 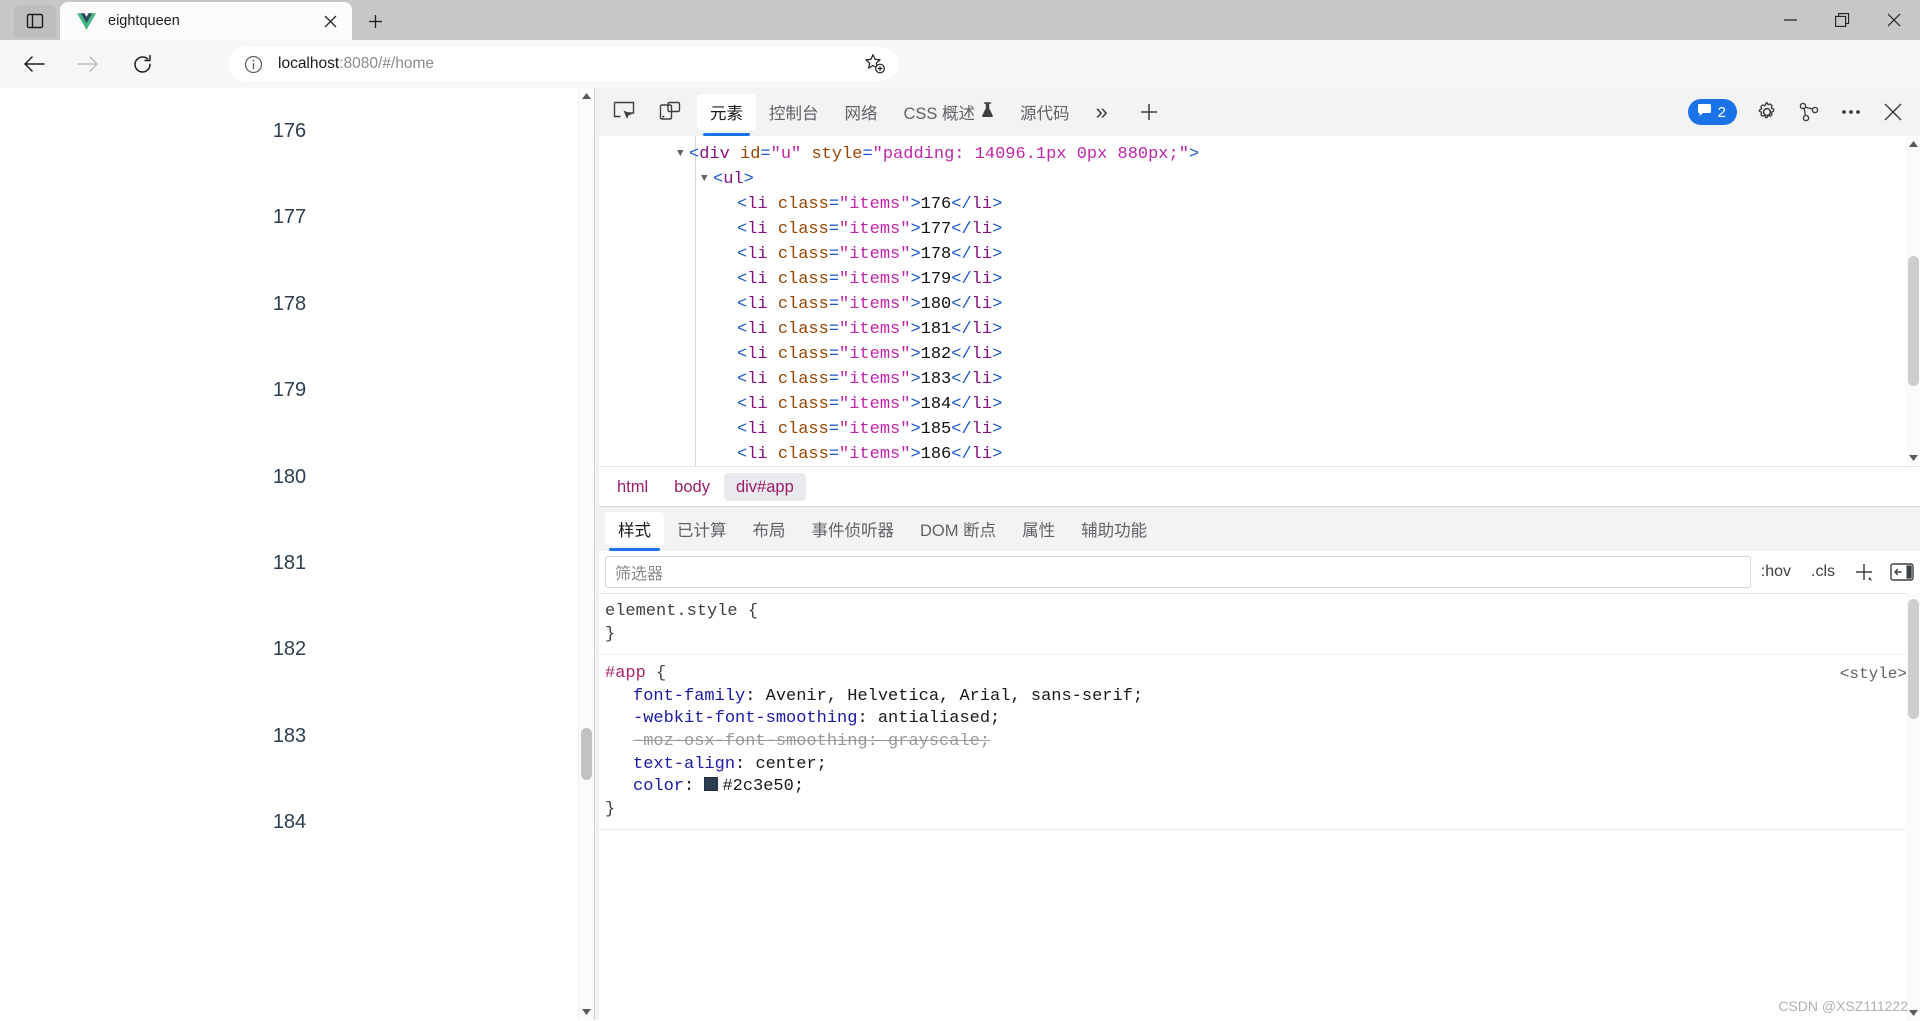 I want to click on navigation-bar: localhost:8080/#/home JSON FE, so click(x=960, y=79).